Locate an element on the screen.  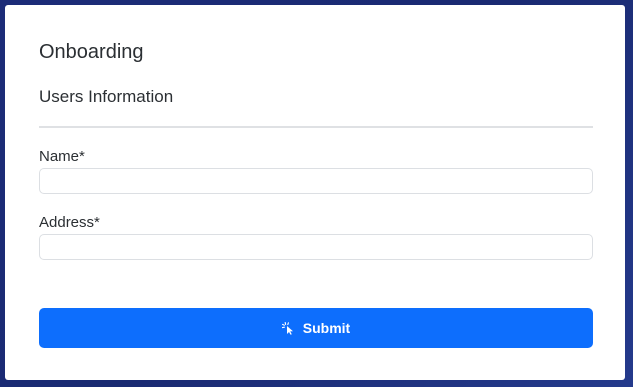
section-divider is located at coordinates (316, 127).